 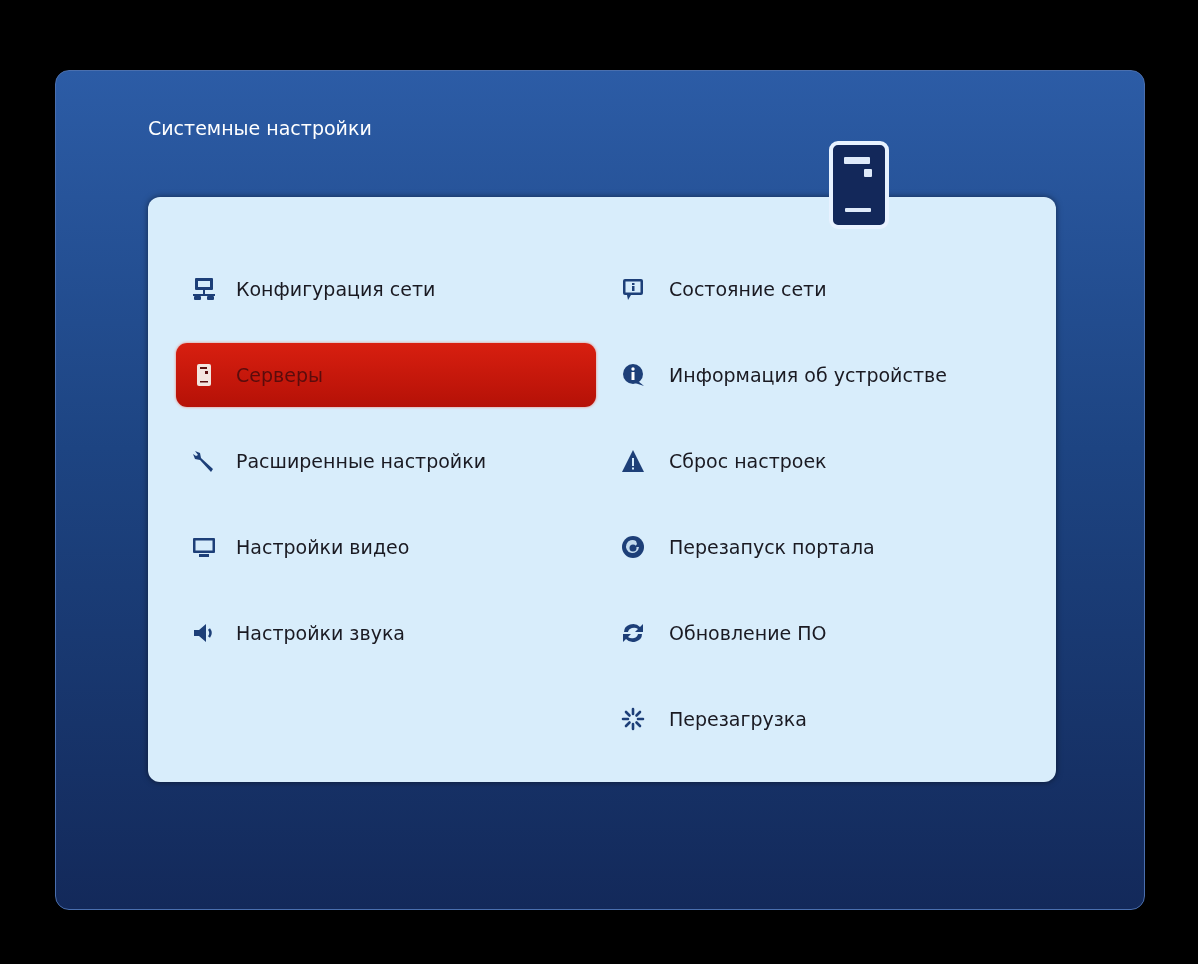 I want to click on network-icon, so click(x=204, y=289).